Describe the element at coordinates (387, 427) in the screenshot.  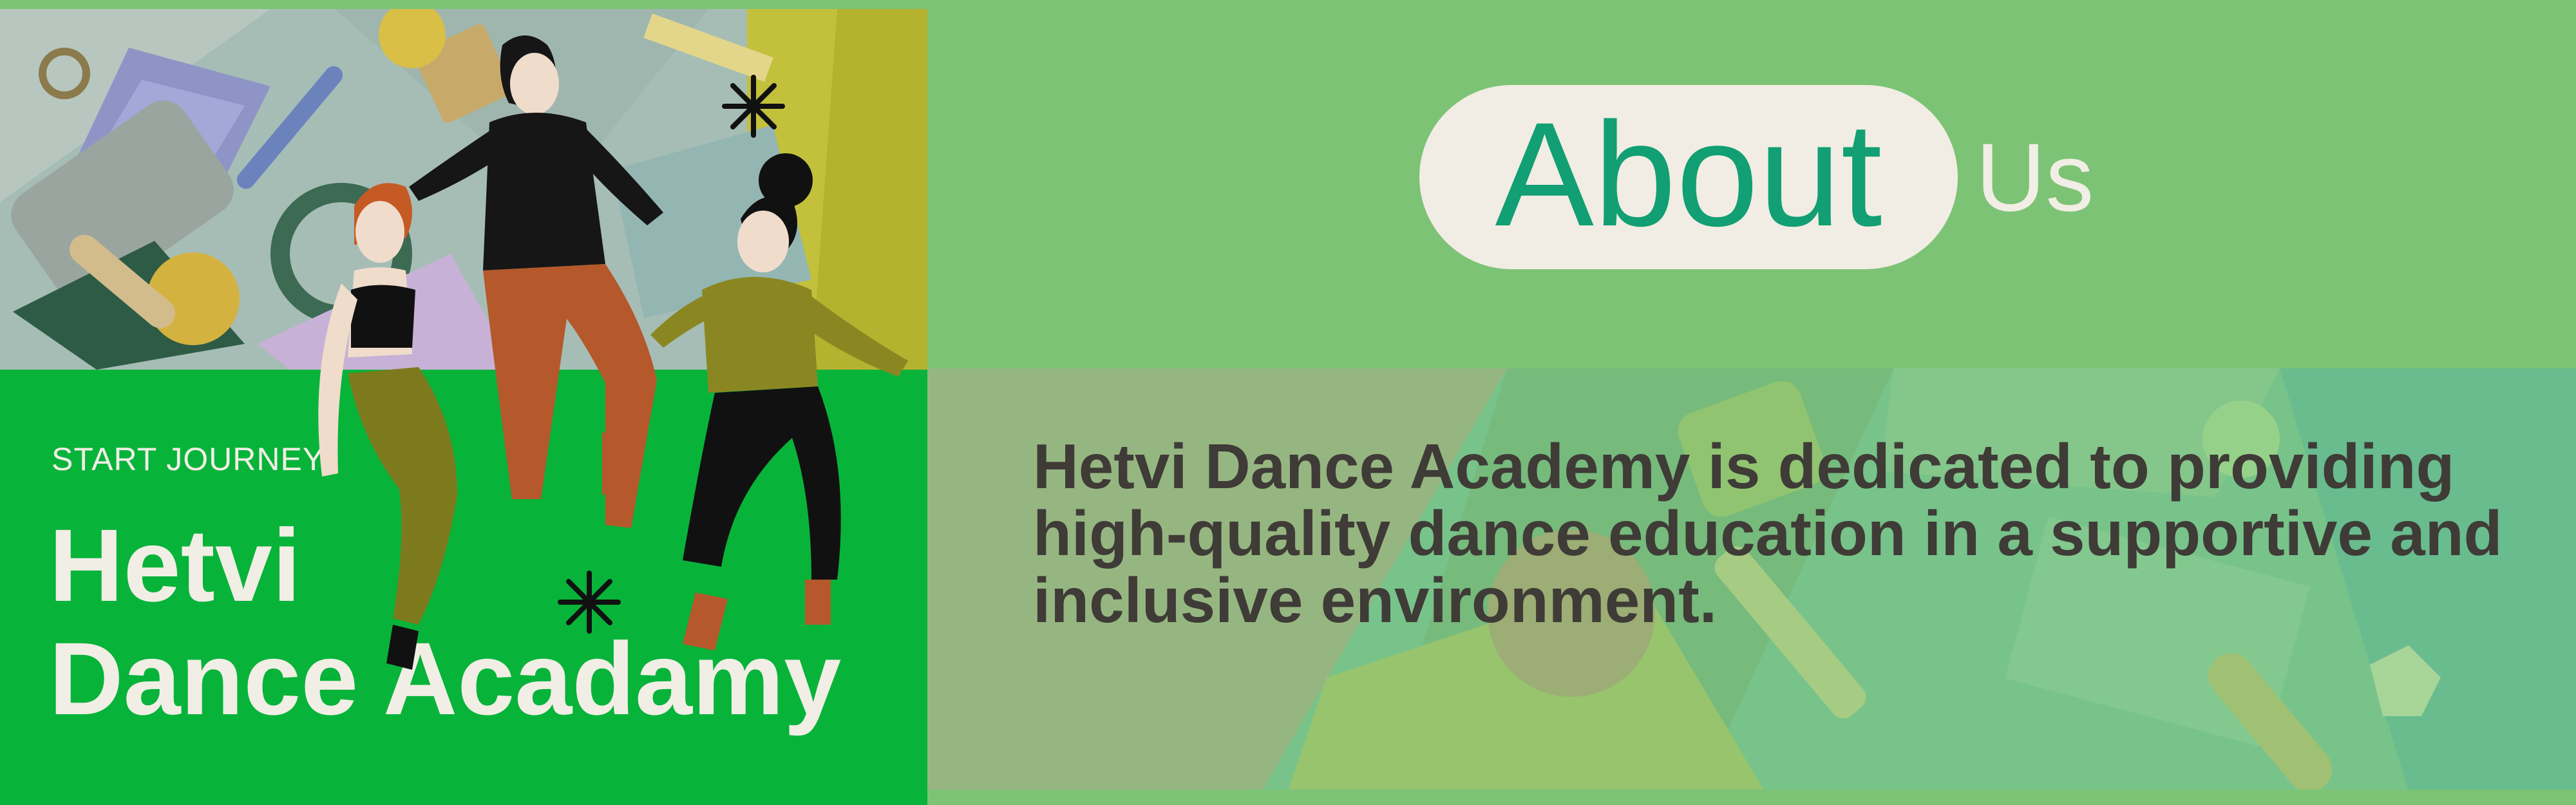
I see `dancer-left` at that location.